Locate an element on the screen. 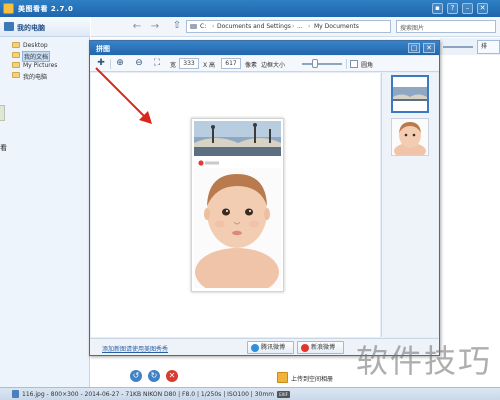 The width and height of the screenshot is (500, 400). width-input: 333 is located at coordinates (189, 63).